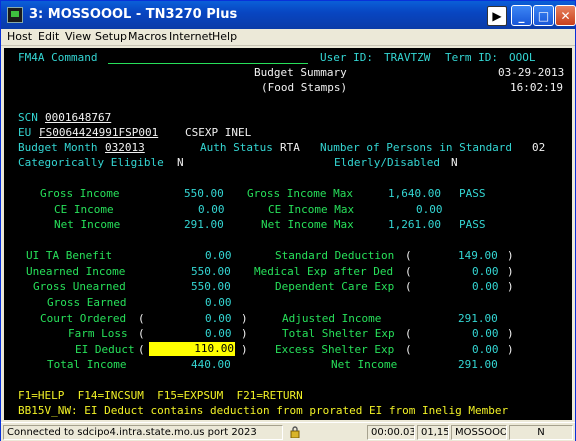 This screenshot has width=576, height=441. Describe the element at coordinates (454, 162) in the screenshot. I see `elderly-value: N` at that location.